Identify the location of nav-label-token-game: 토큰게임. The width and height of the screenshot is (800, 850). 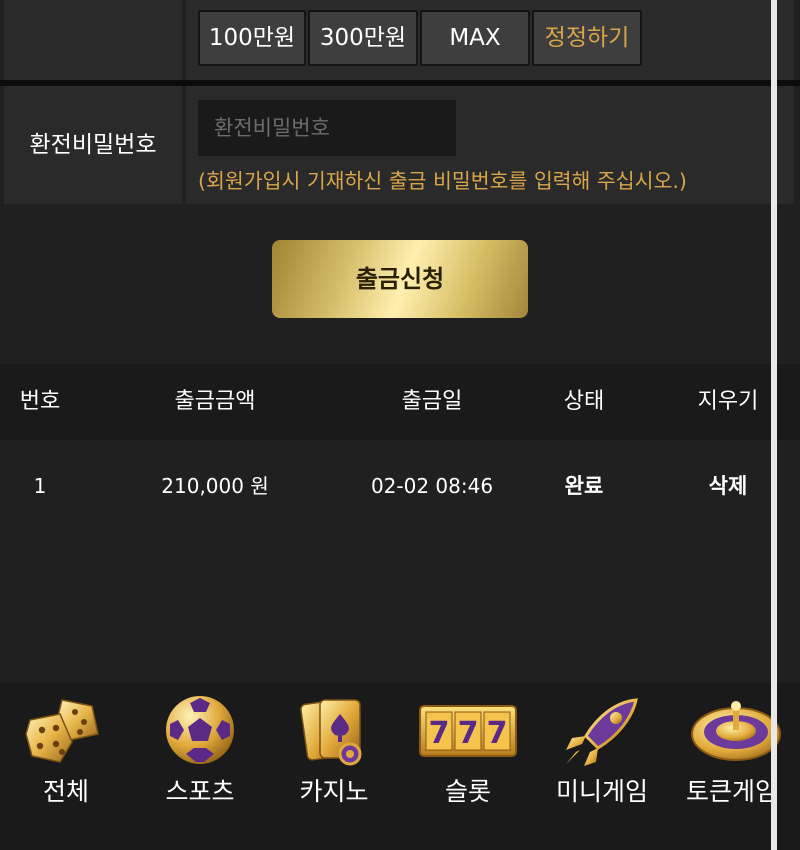
(731, 791).